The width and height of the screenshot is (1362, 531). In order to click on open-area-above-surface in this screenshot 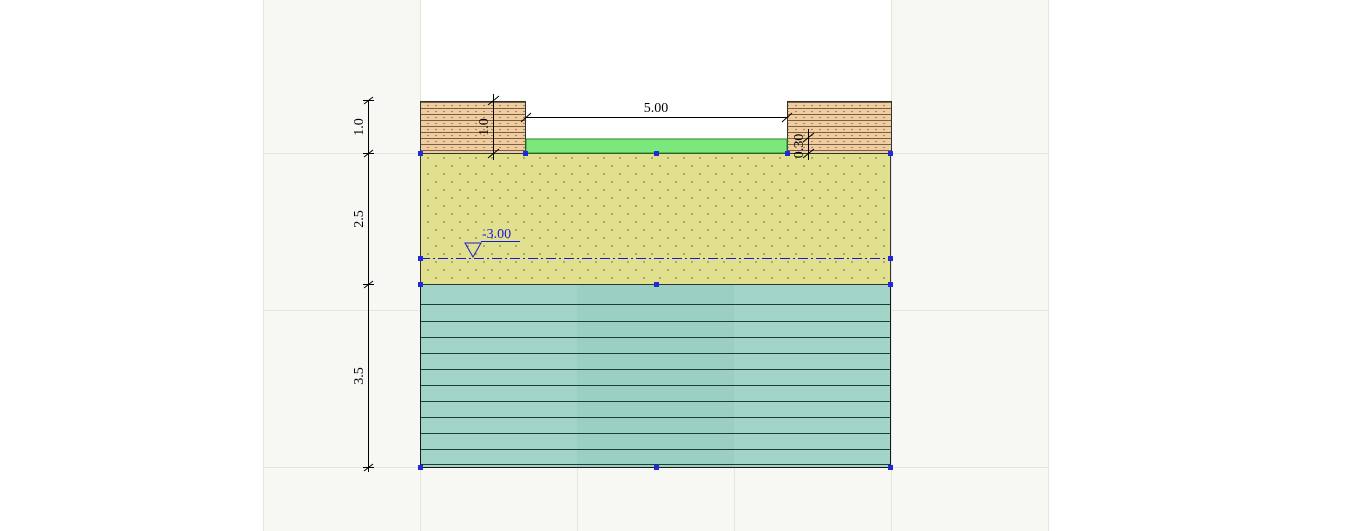, I will do `click(656, 50)`.